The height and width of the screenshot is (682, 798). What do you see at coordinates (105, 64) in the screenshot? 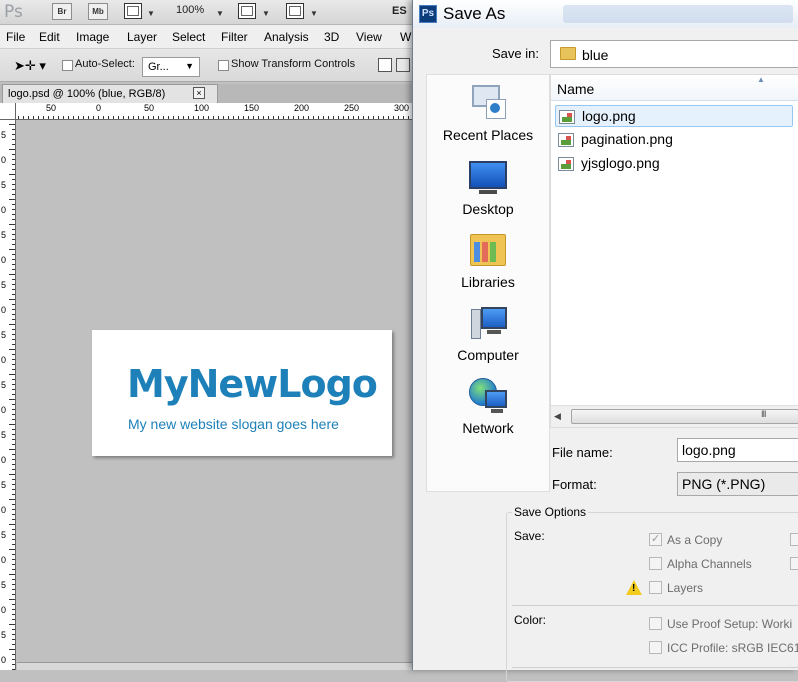
I see `auto-select-label: Auto-Select:` at bounding box center [105, 64].